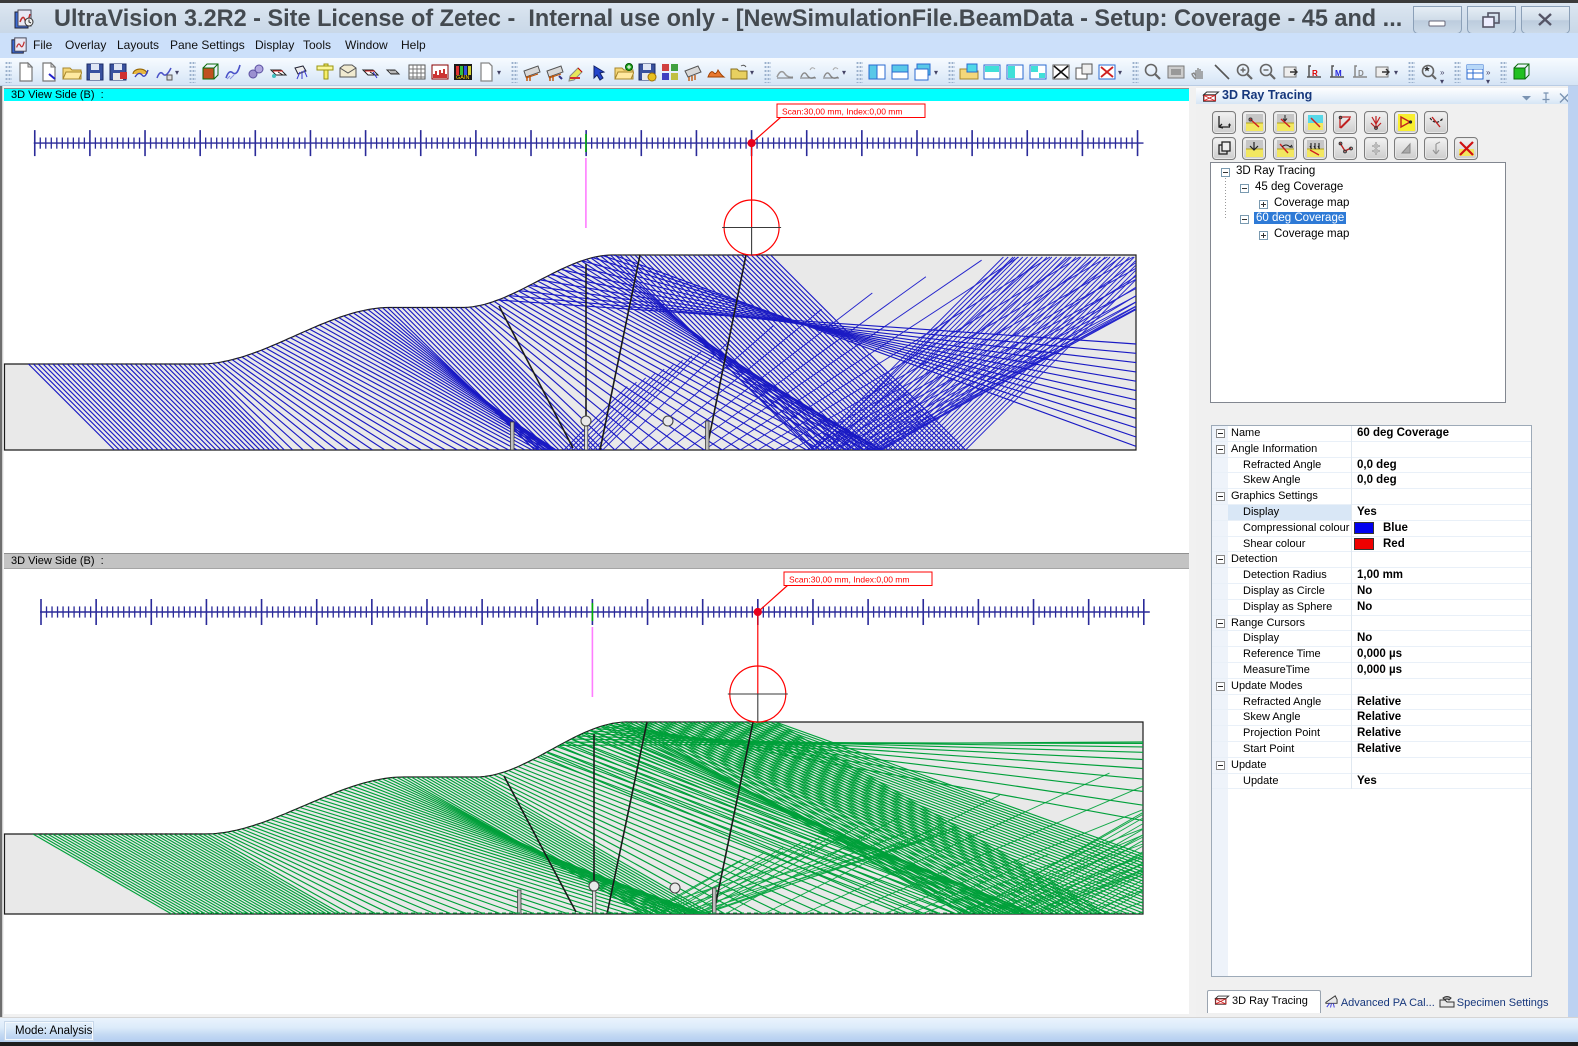  I want to click on svg-text: R, so click(1315, 73).